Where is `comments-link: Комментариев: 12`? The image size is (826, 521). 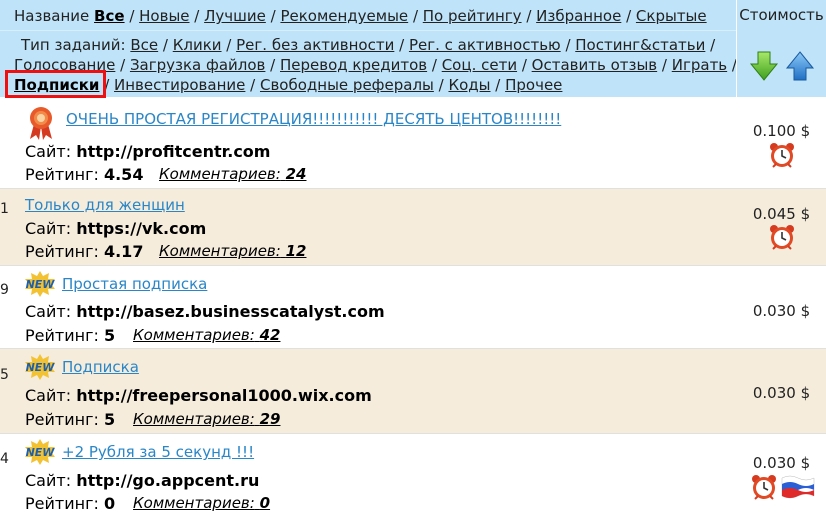 comments-link: Комментариев: 12 is located at coordinates (232, 251).